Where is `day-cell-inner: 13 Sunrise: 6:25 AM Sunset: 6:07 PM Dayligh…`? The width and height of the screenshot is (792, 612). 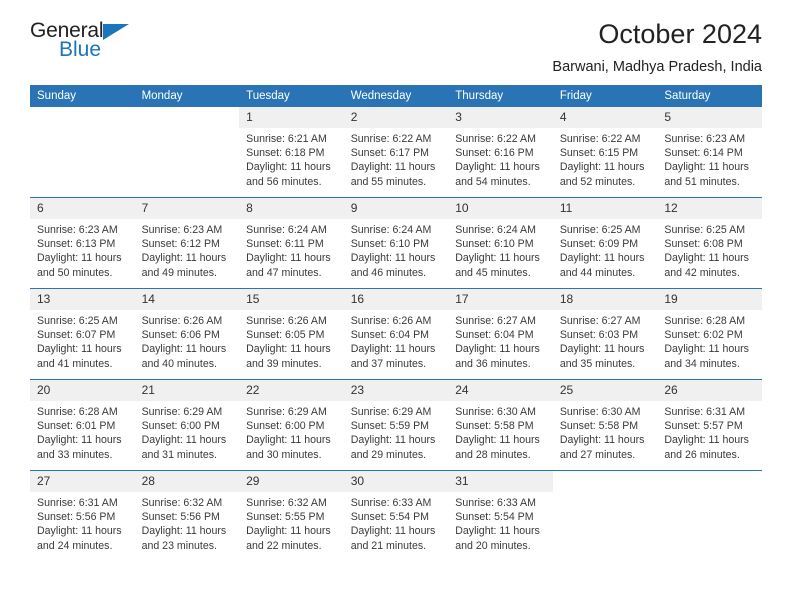
day-cell-inner: 13 Sunrise: 6:25 AM Sunset: 6:07 PM Dayligh… is located at coordinates (82, 334).